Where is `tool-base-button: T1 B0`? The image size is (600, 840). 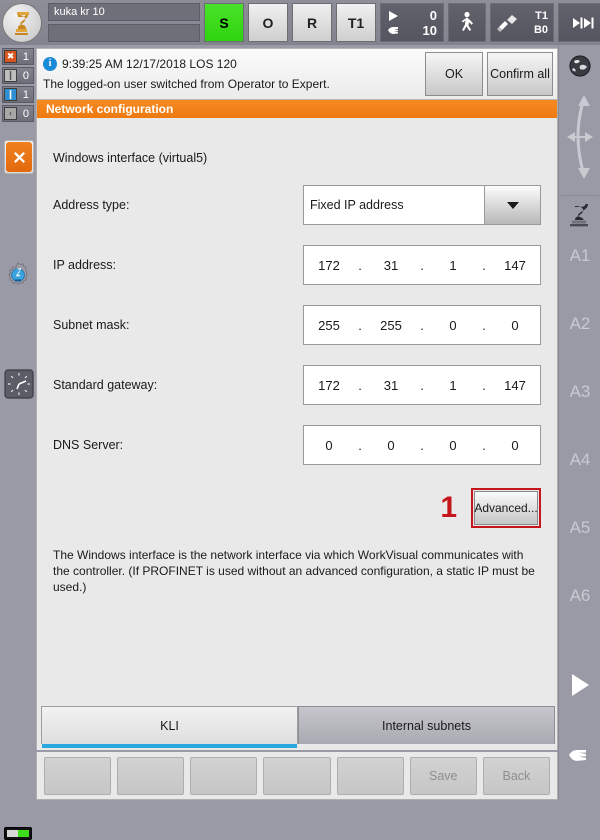 tool-base-button: T1 B0 is located at coordinates (522, 22).